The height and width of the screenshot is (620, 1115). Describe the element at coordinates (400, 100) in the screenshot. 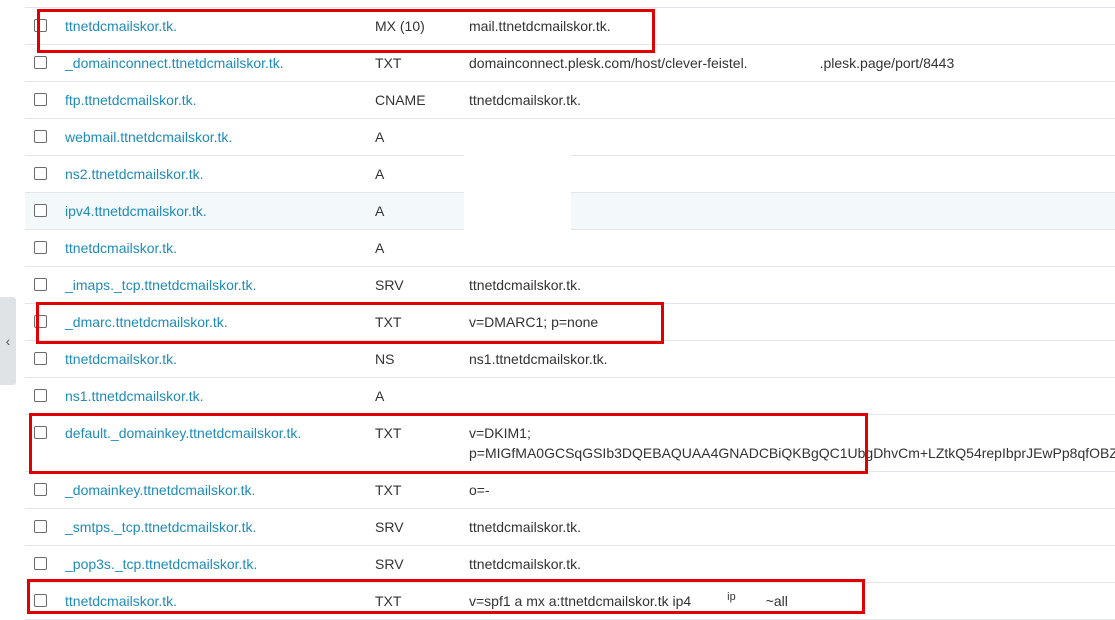

I see `record-type: CNAME` at that location.